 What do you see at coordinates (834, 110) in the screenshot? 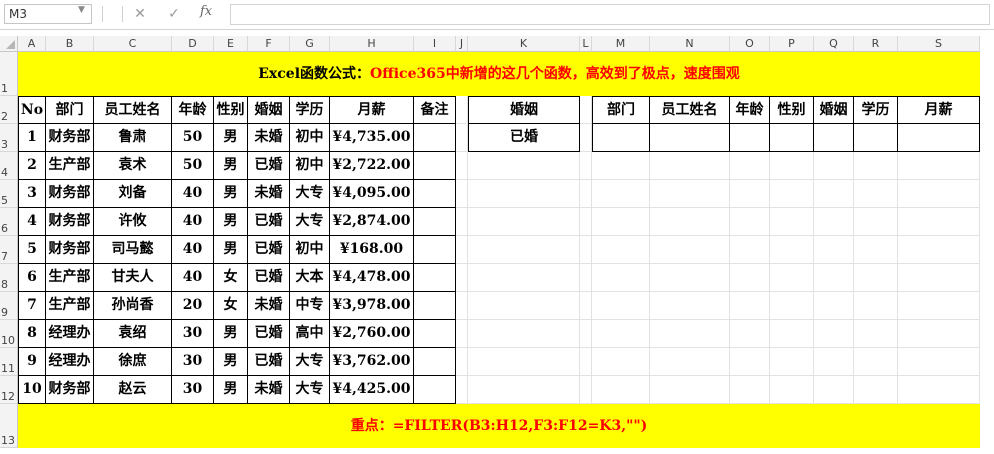
I see `result-header-cell: 婚姻` at bounding box center [834, 110].